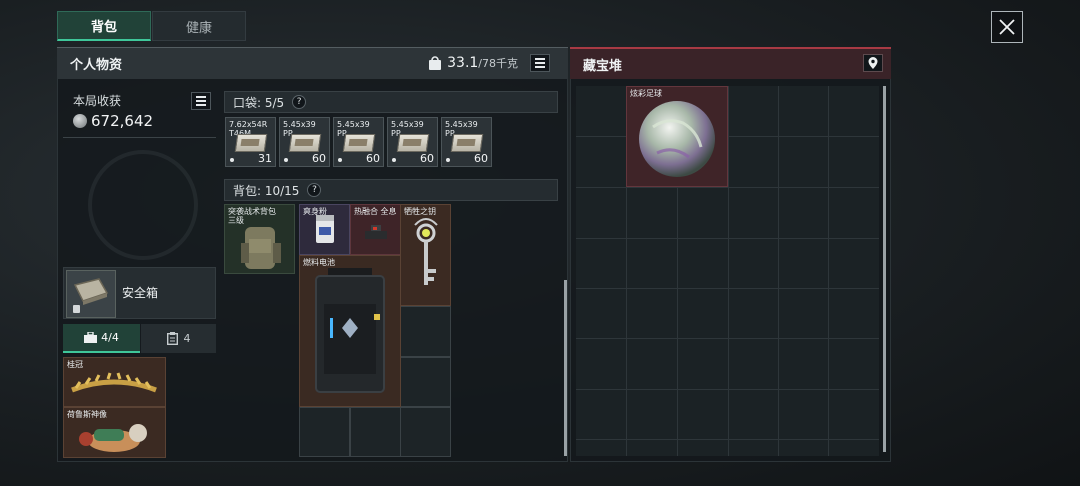  What do you see at coordinates (391, 102) in the screenshot?
I see `pocket-header: 口袋: 5/5 ?` at bounding box center [391, 102].